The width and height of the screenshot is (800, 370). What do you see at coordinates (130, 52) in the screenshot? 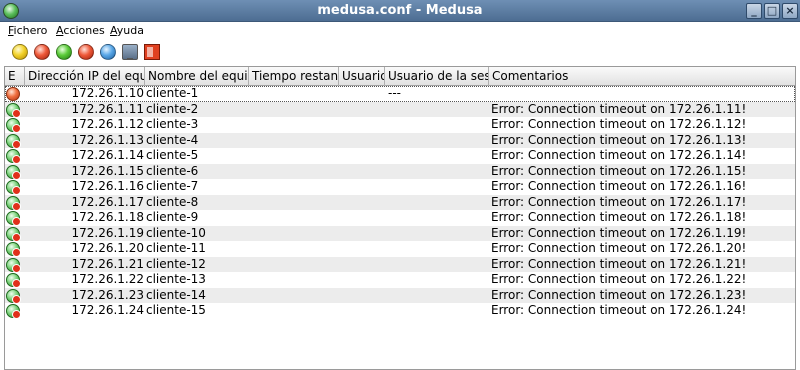
I see `monitor-icon` at bounding box center [130, 52].